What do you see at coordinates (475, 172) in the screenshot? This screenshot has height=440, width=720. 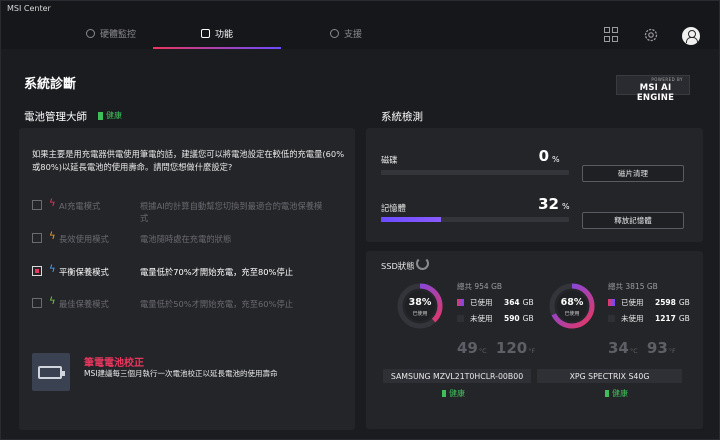 I see `disk-usage-bar` at bounding box center [475, 172].